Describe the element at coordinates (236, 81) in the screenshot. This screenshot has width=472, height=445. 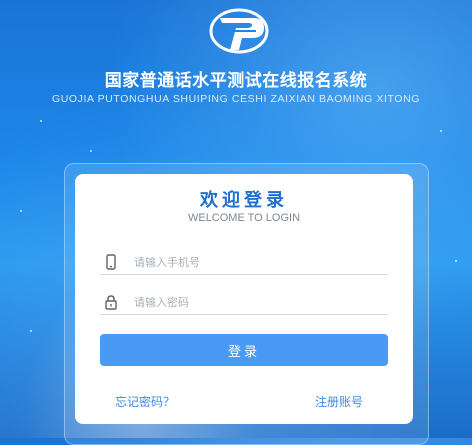
I see `site-title: 国家普通话水平测试在线报名系统` at that location.